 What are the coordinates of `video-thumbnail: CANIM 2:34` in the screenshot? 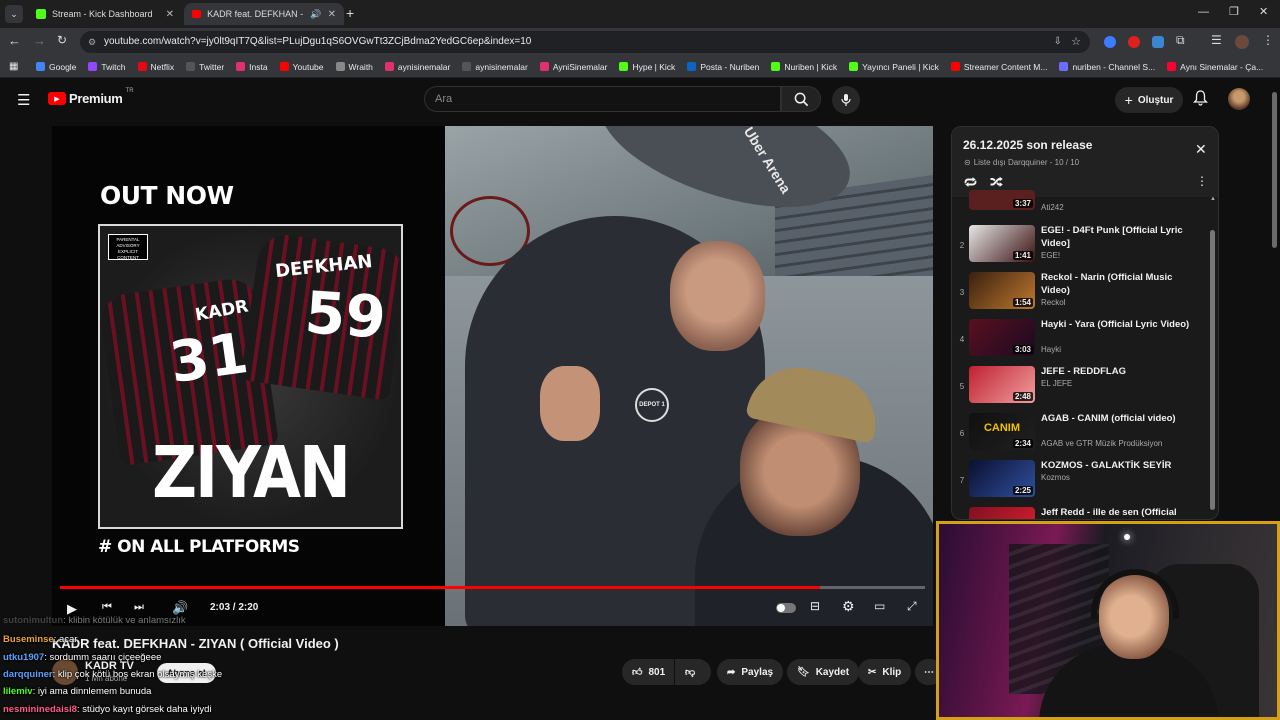 It's located at (1002, 431).